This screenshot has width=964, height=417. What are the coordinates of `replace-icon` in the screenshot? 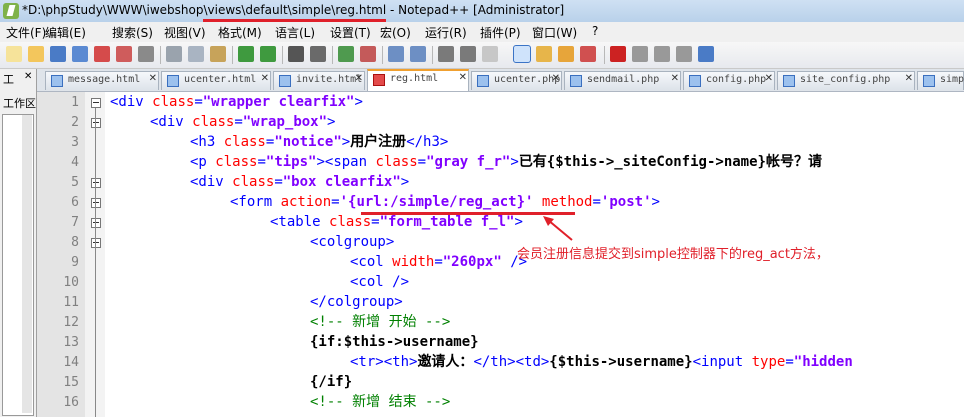 It's located at (318, 54).